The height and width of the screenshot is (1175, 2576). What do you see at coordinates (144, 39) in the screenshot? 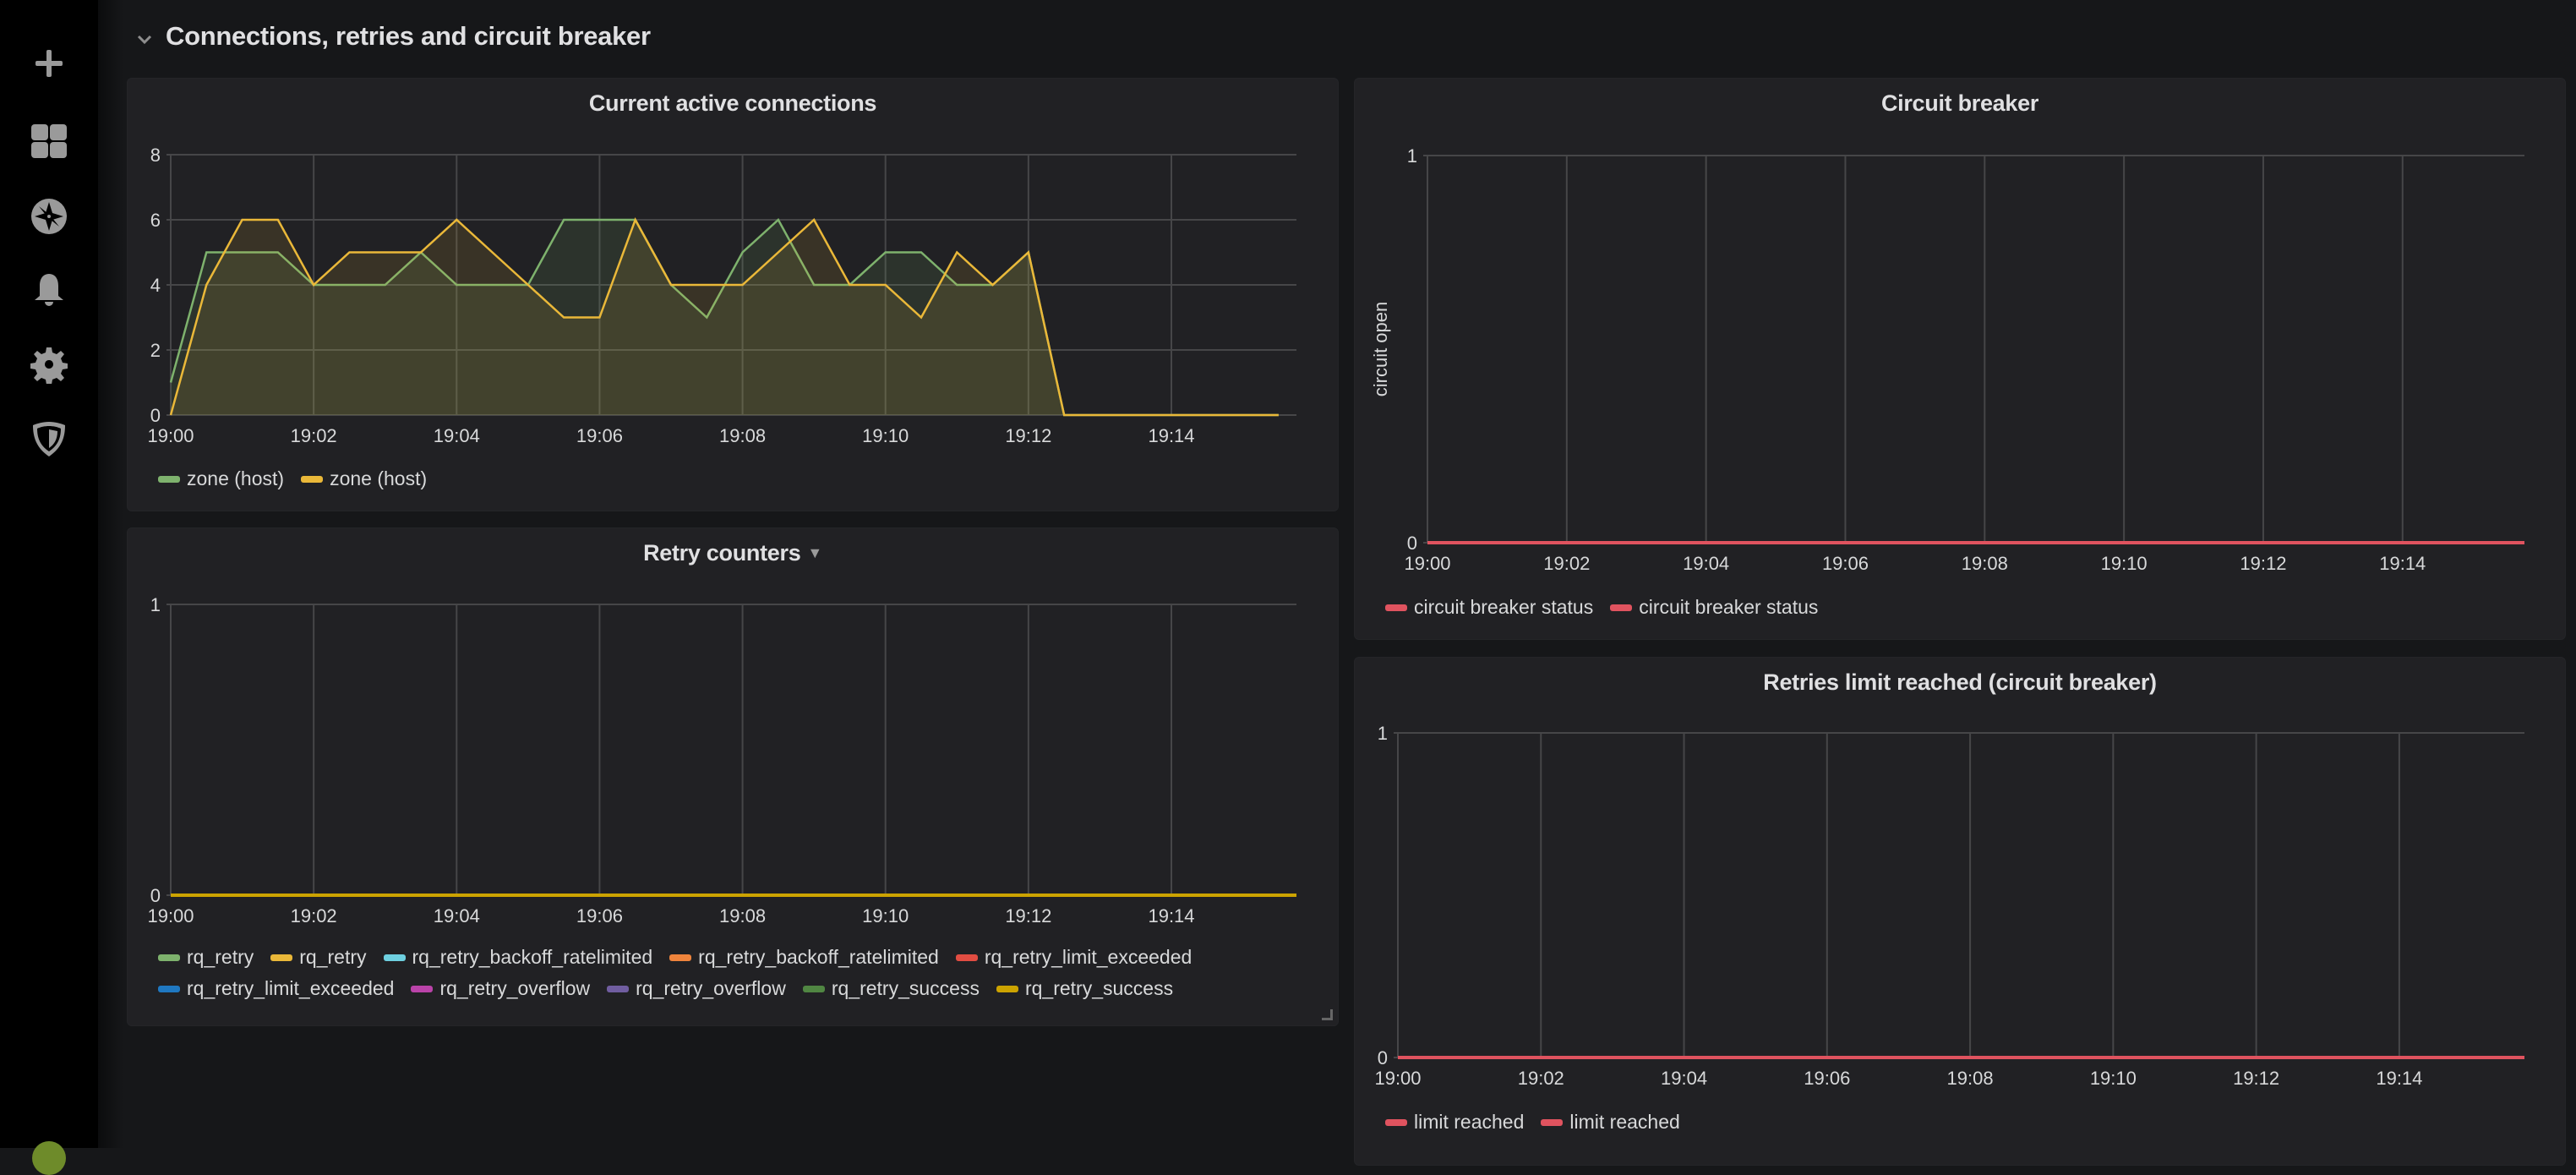
I see `chevron-down-icon` at bounding box center [144, 39].